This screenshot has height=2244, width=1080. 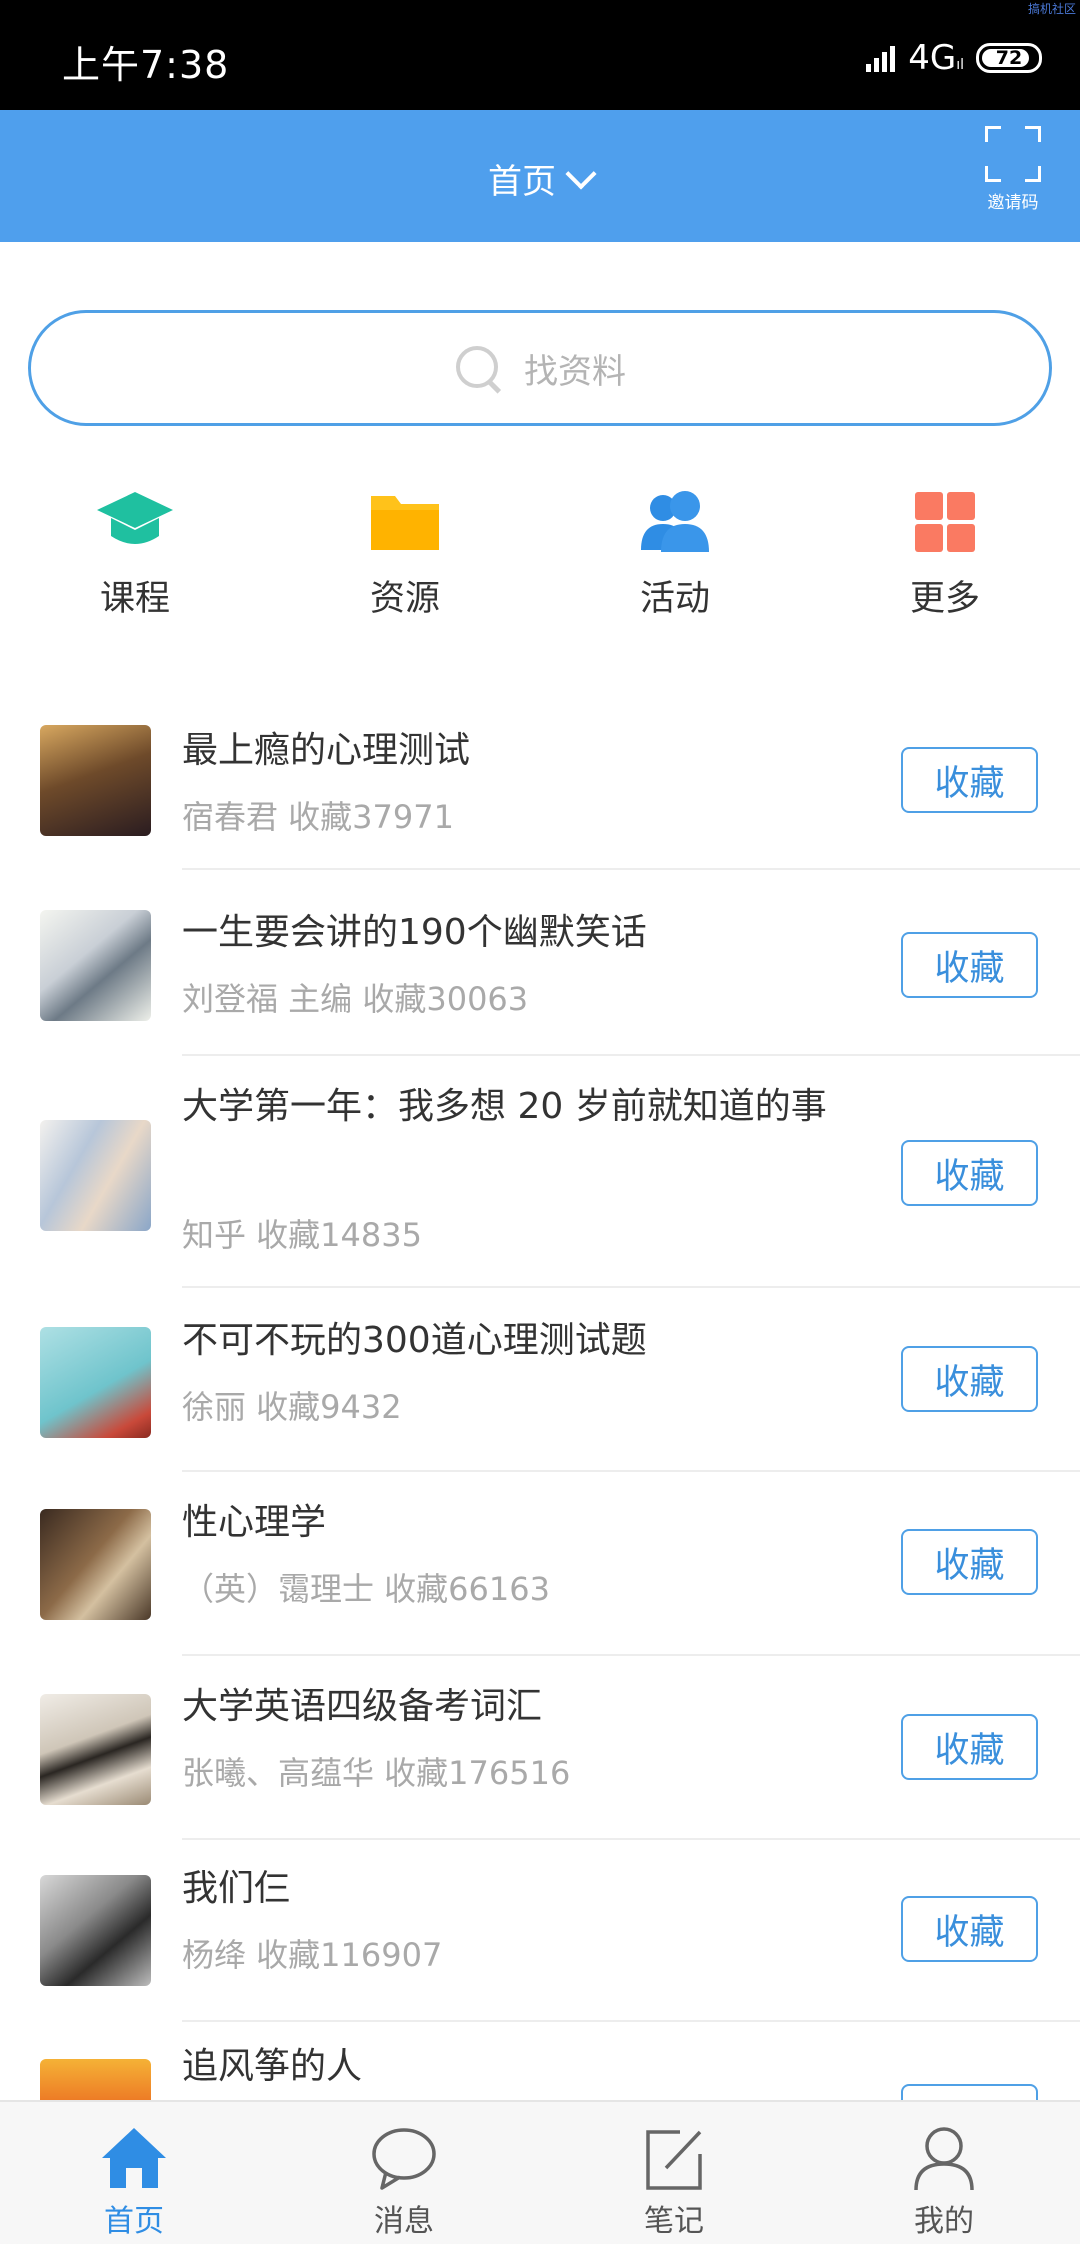 I want to click on search-input: 找资料, so click(x=540, y=368).